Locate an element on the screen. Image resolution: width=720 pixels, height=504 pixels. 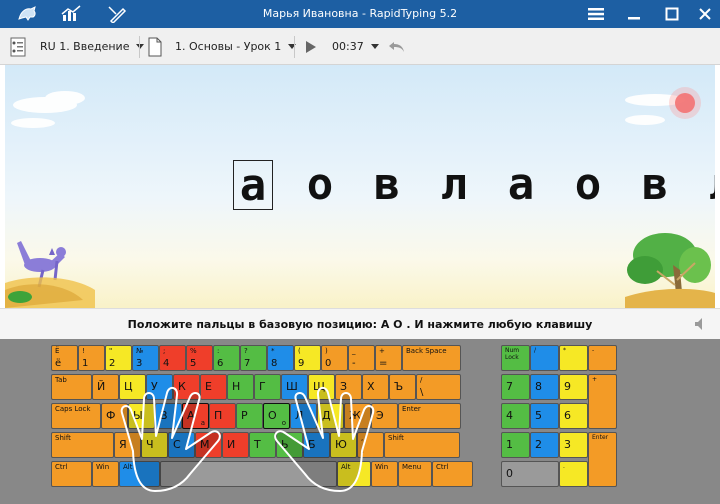
key-.: ,. is located at coordinates (370, 445).